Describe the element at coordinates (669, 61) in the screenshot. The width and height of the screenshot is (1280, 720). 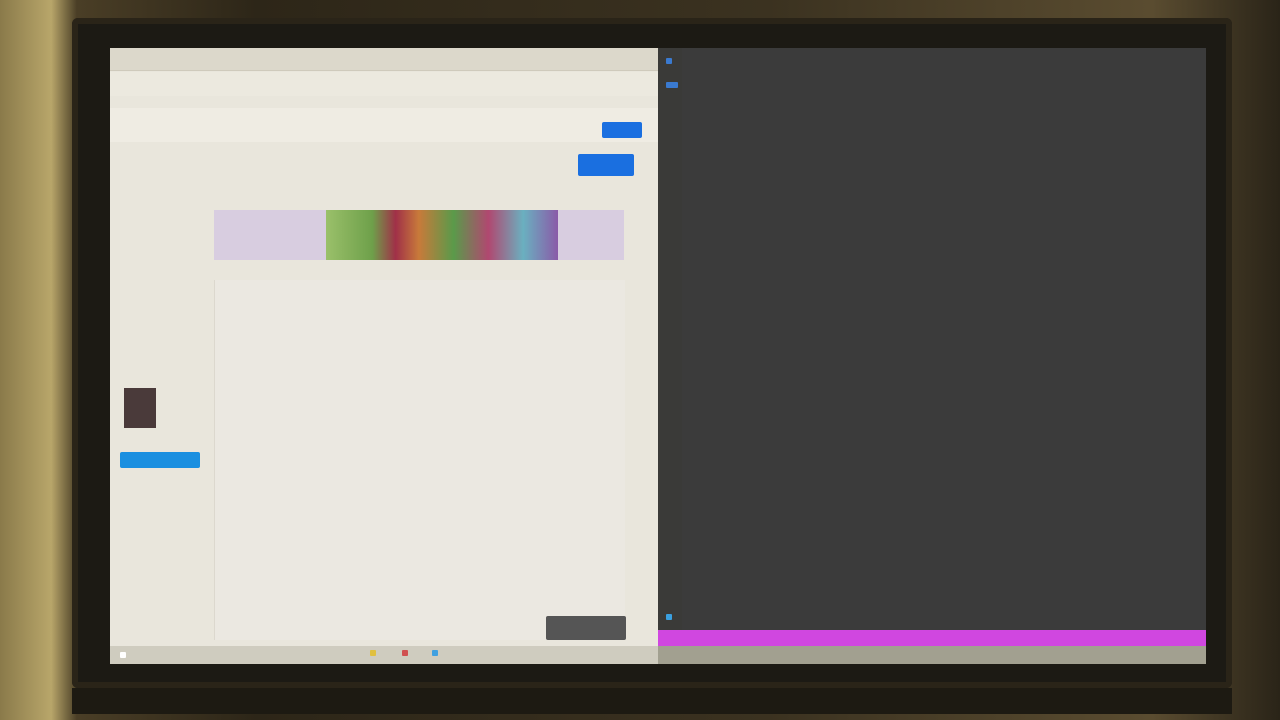
I see `window-menu-icon` at that location.